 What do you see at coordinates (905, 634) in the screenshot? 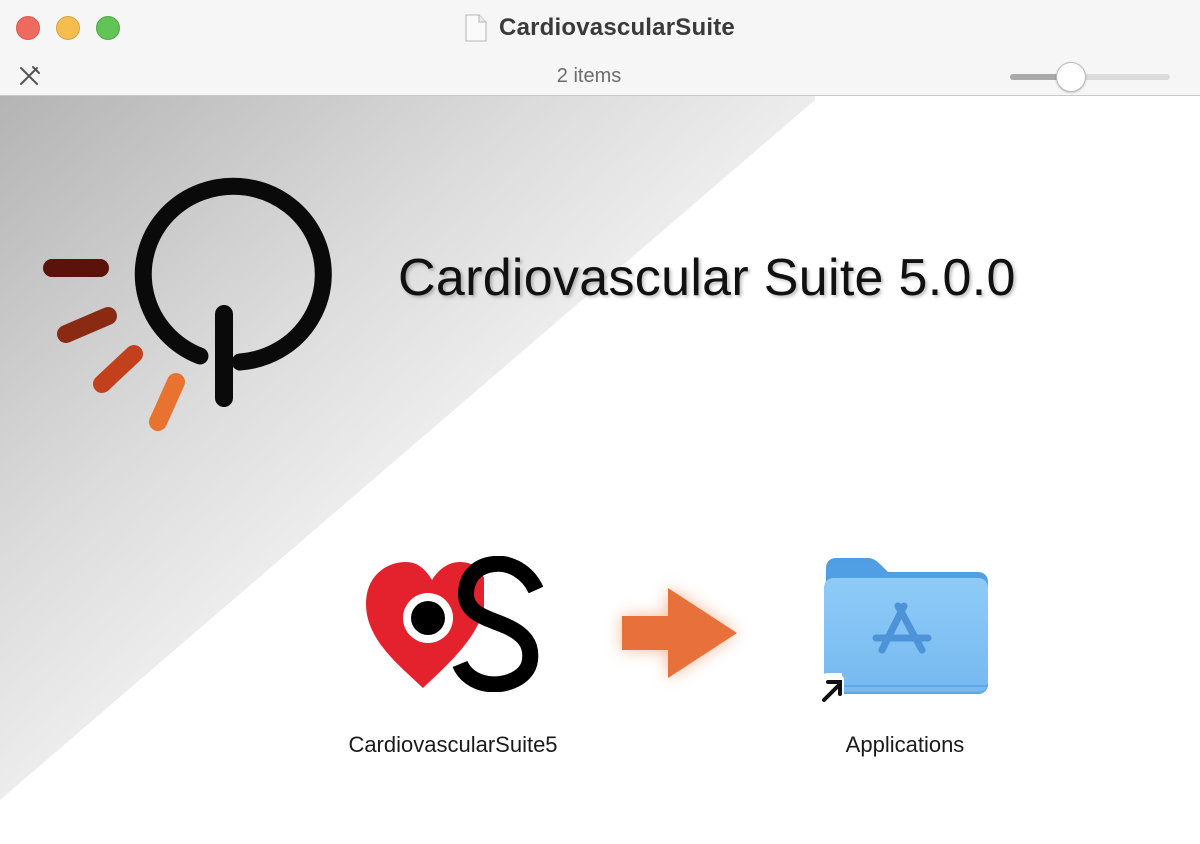
I see `applications-folder-alias-icon` at bounding box center [905, 634].